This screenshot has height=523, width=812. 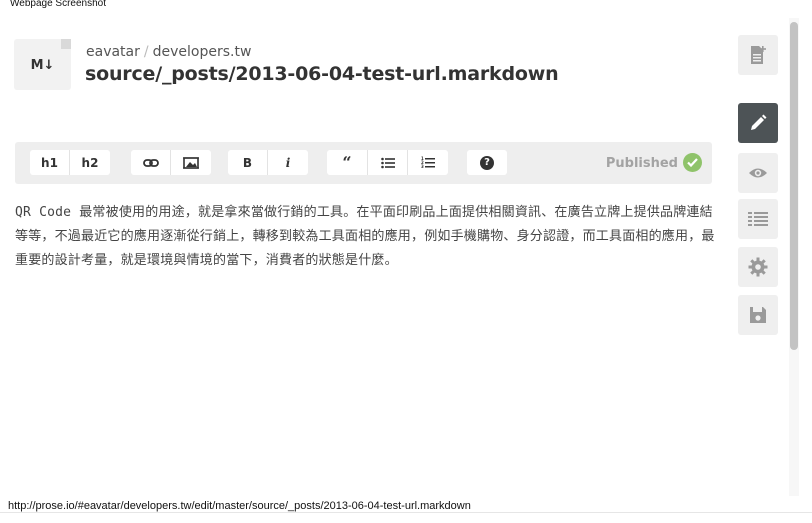 I want to click on help-icon: ?, so click(x=487, y=162).